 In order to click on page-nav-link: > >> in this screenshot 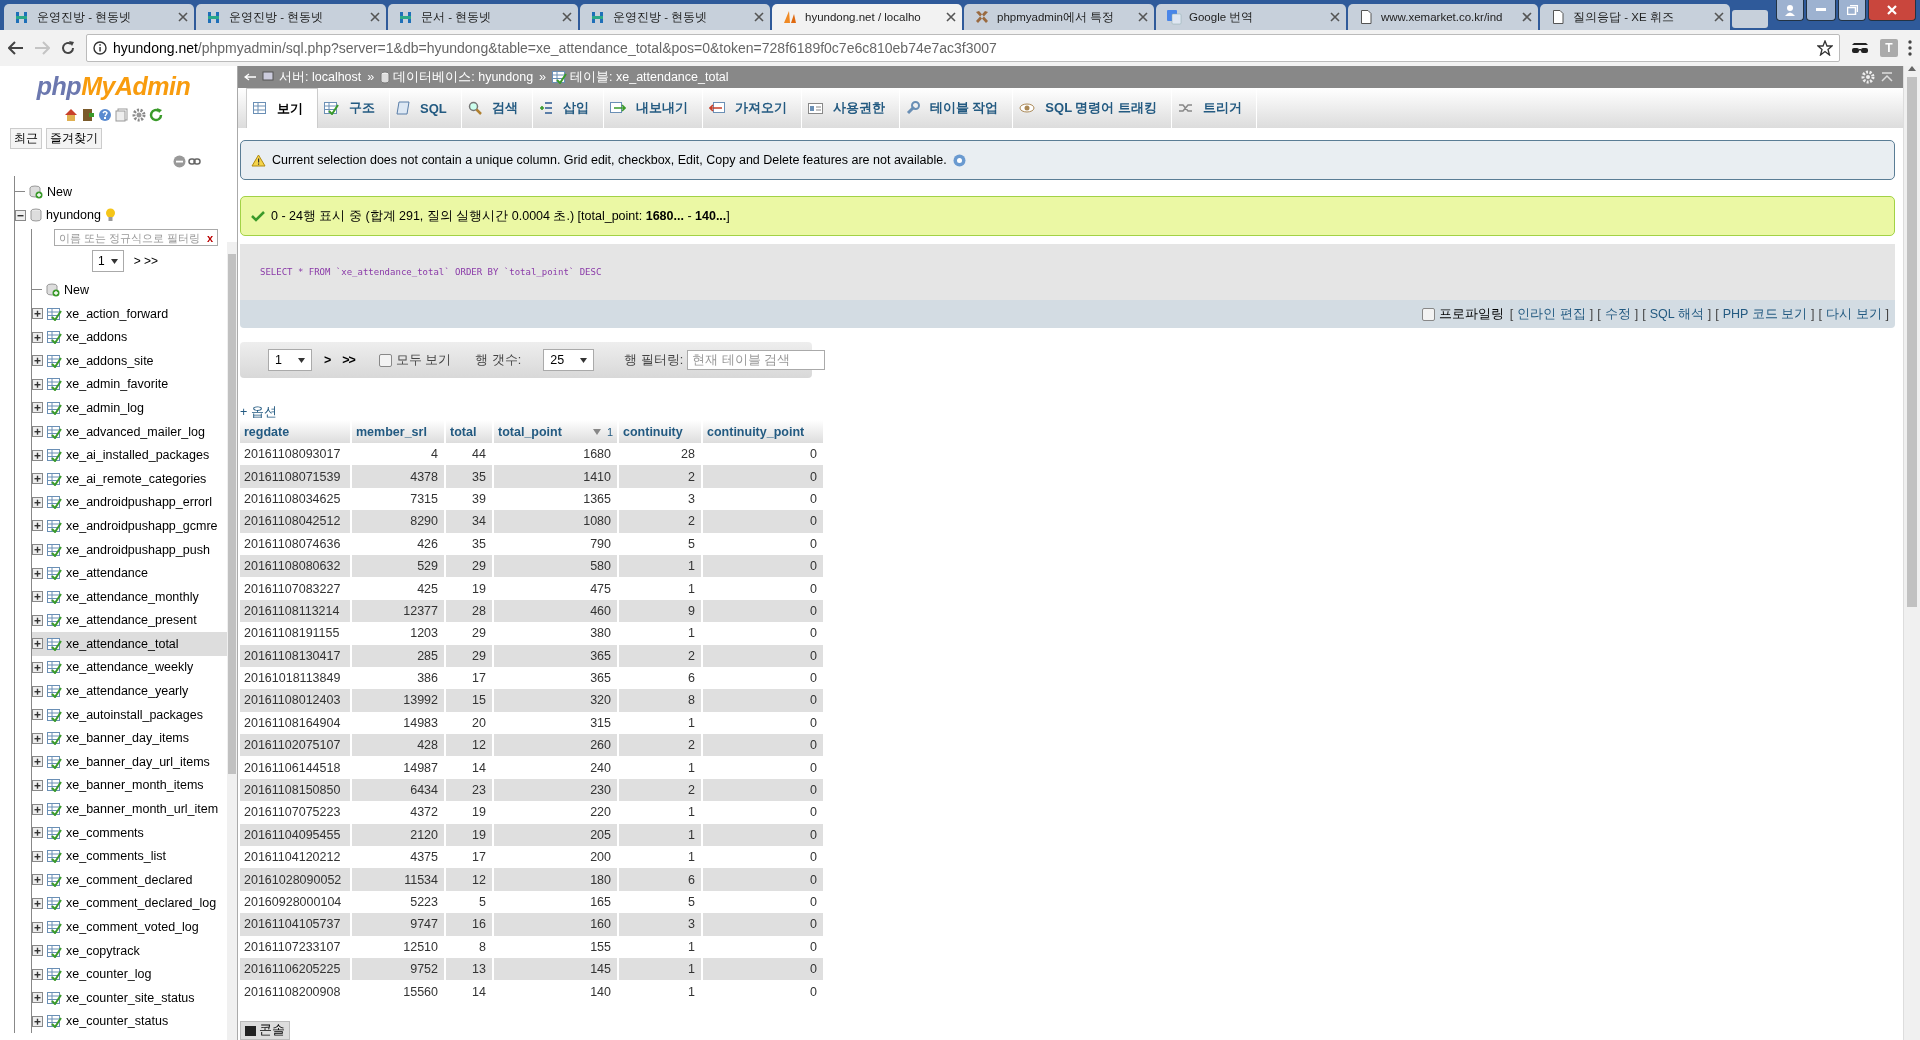, I will do `click(146, 261)`.